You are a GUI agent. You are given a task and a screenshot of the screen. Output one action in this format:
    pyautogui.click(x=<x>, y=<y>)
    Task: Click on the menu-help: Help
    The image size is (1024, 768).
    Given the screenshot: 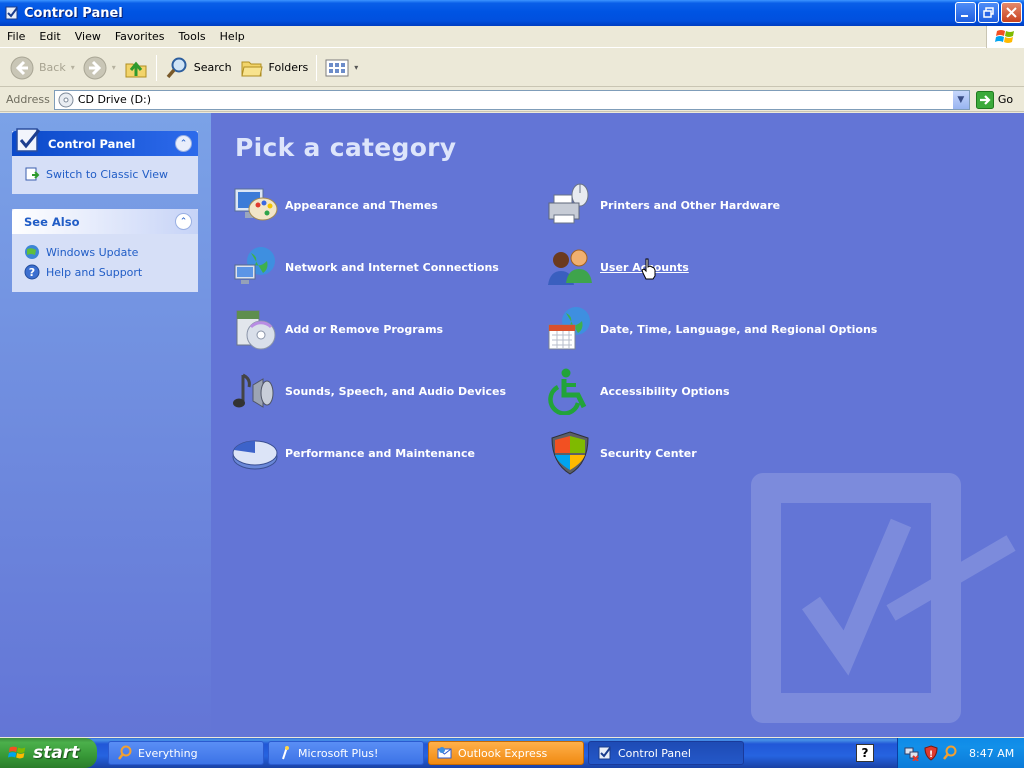 What is the action you would take?
    pyautogui.click(x=232, y=36)
    